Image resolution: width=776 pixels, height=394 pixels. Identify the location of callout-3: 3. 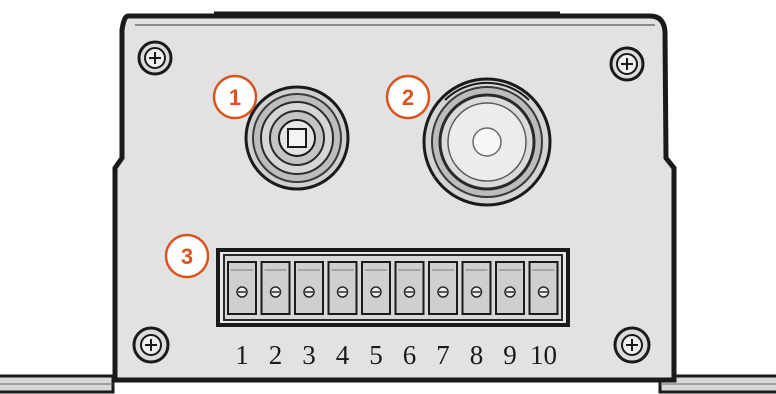
(187, 256).